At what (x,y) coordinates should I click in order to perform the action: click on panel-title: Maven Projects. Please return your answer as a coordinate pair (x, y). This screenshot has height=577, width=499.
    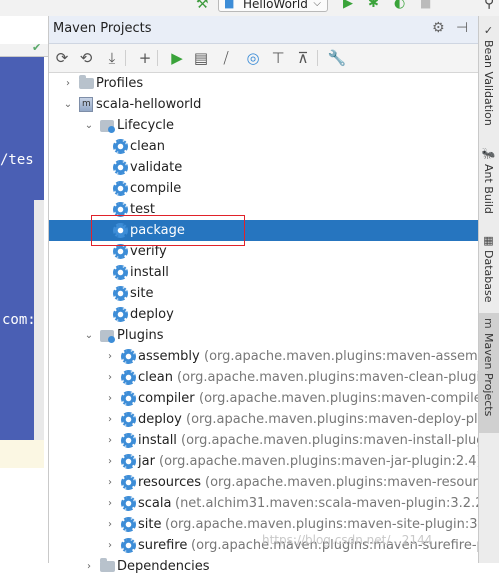
    Looking at the image, I should click on (102, 28).